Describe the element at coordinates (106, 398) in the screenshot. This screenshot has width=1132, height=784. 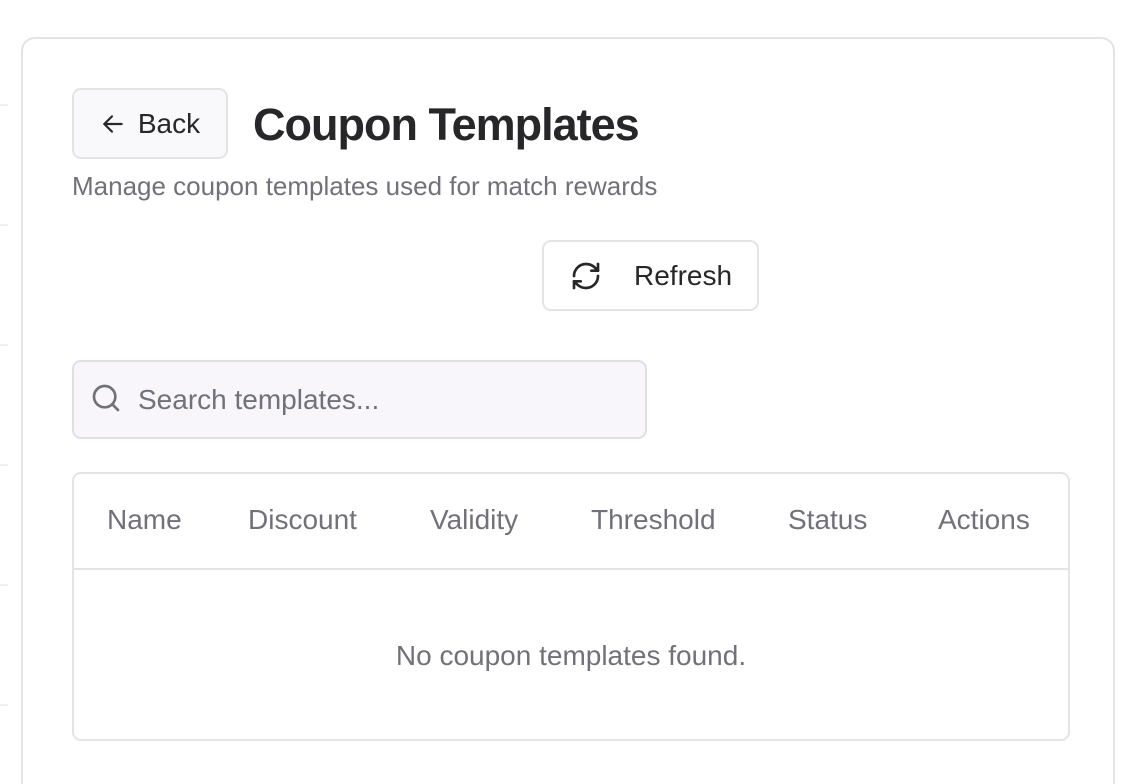
I see `search-icon` at that location.